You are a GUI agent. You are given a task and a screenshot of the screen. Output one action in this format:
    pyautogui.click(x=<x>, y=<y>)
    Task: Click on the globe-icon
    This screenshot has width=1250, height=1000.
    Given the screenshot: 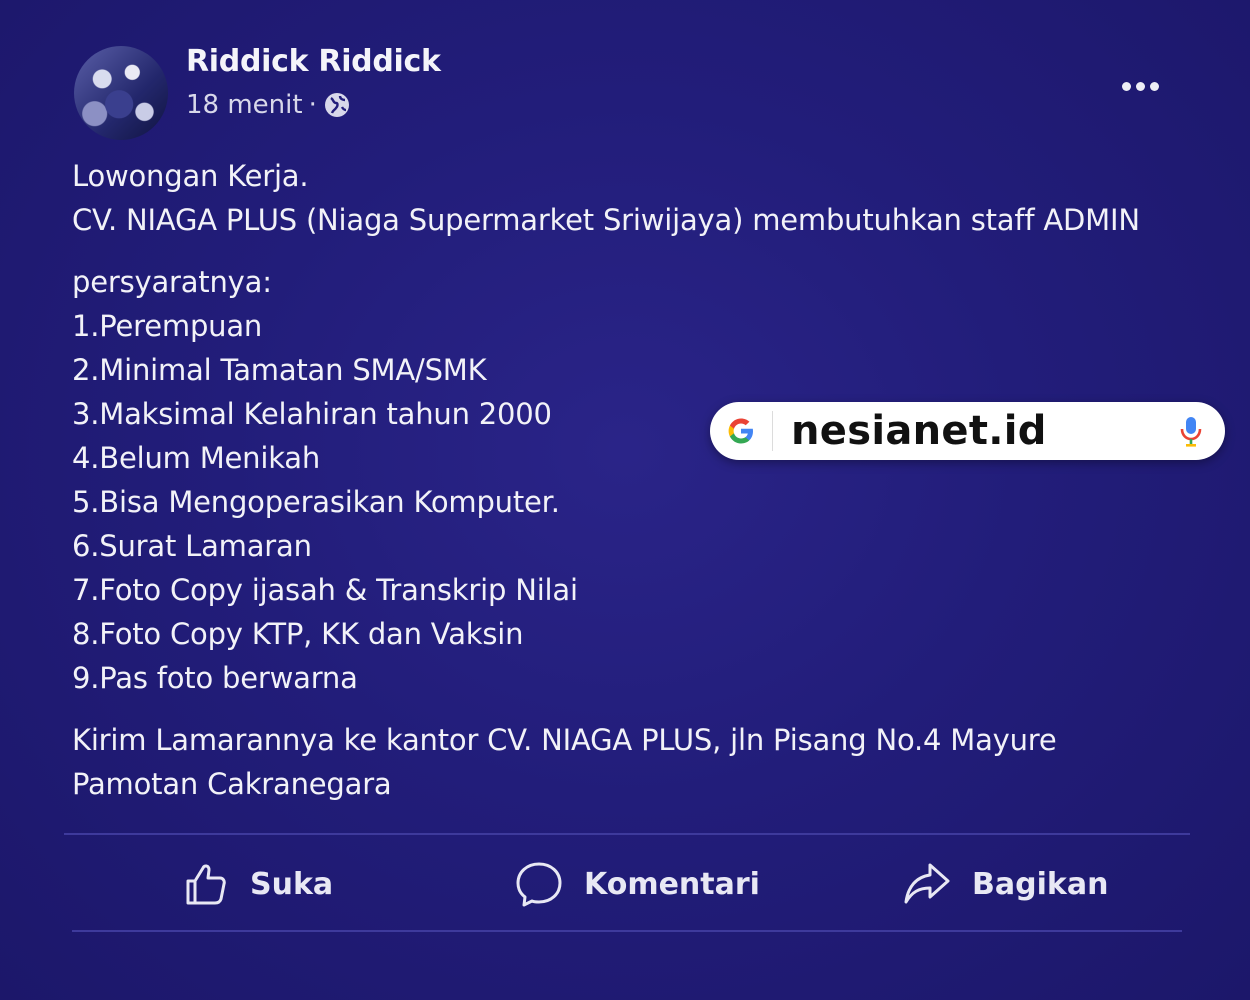 What is the action you would take?
    pyautogui.click(x=337, y=105)
    